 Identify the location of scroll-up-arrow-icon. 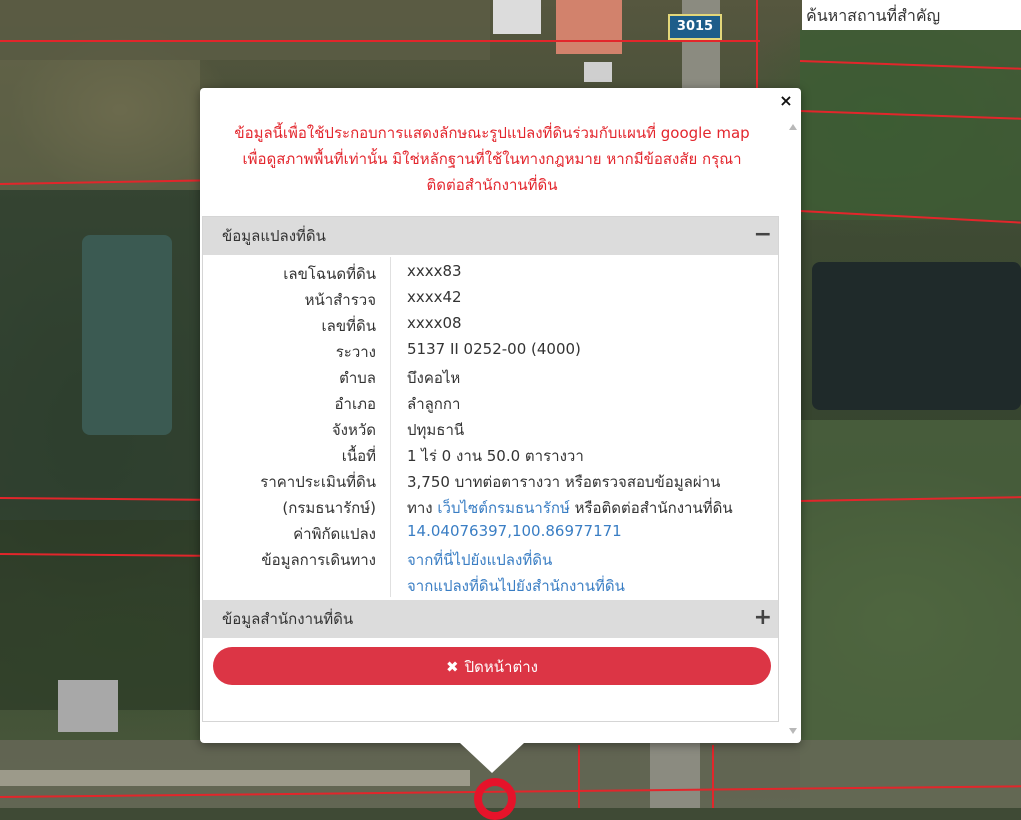
(793, 127).